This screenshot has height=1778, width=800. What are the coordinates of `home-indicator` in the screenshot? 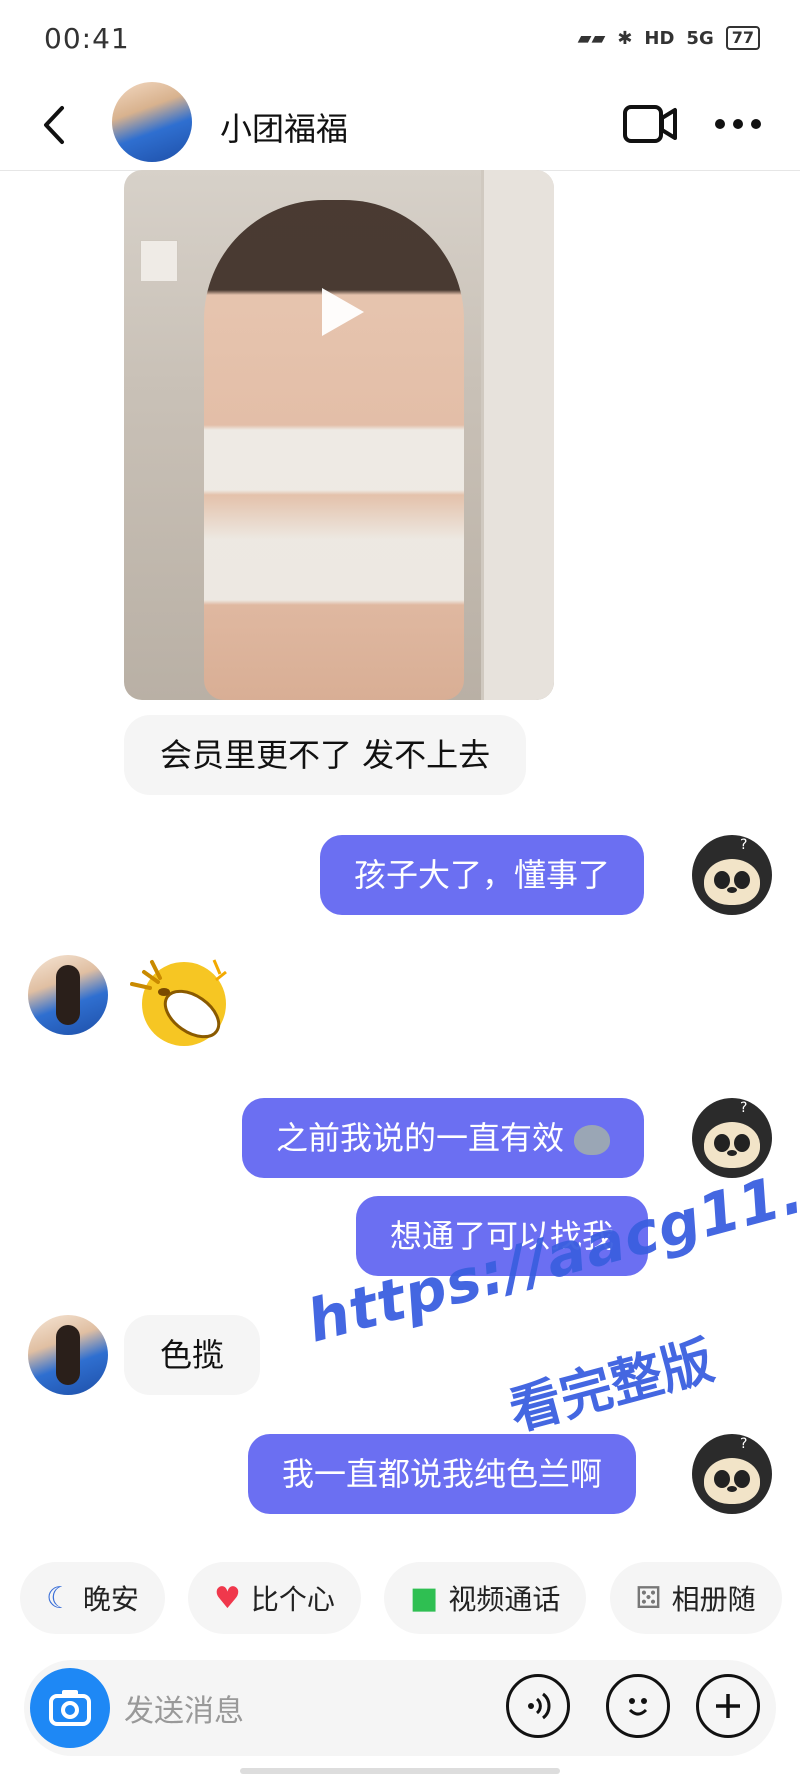 It's located at (400, 1771).